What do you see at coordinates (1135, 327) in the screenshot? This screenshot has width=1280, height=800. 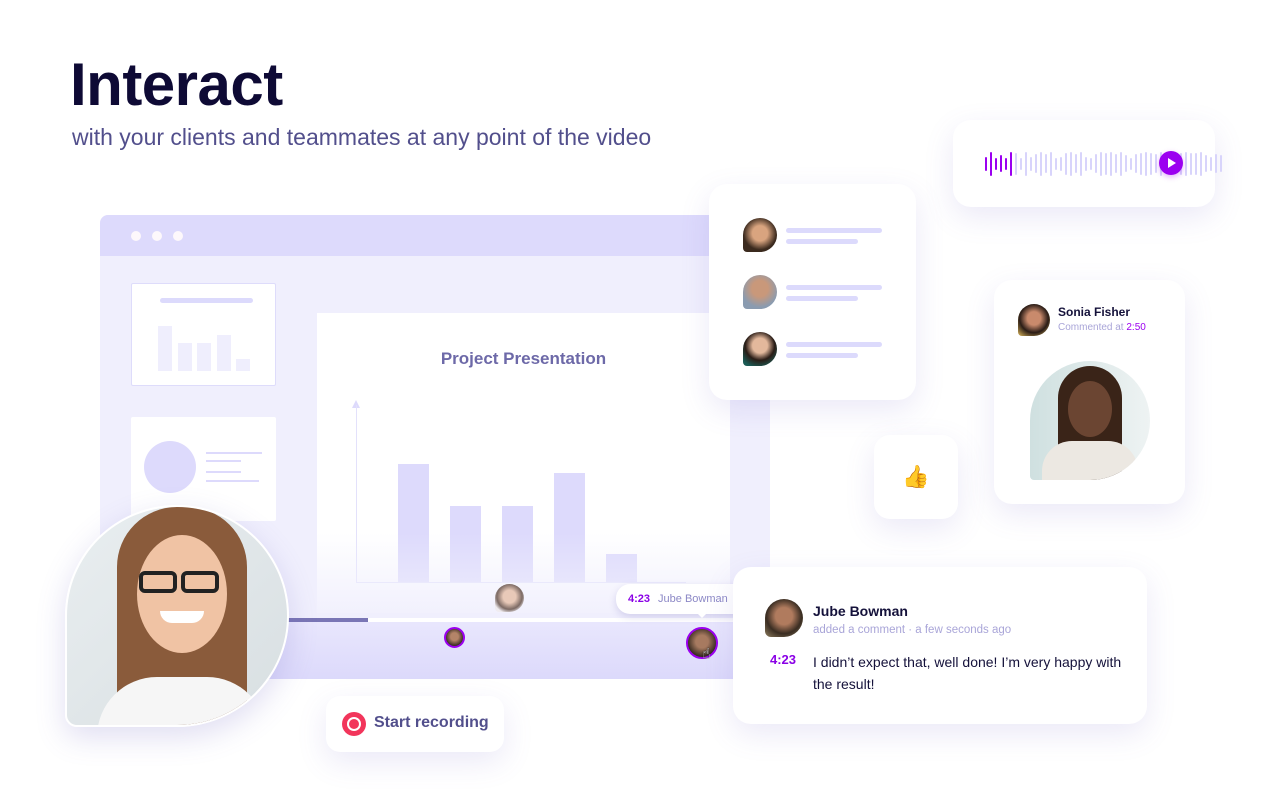 I see `comment-time: 2:50` at bounding box center [1135, 327].